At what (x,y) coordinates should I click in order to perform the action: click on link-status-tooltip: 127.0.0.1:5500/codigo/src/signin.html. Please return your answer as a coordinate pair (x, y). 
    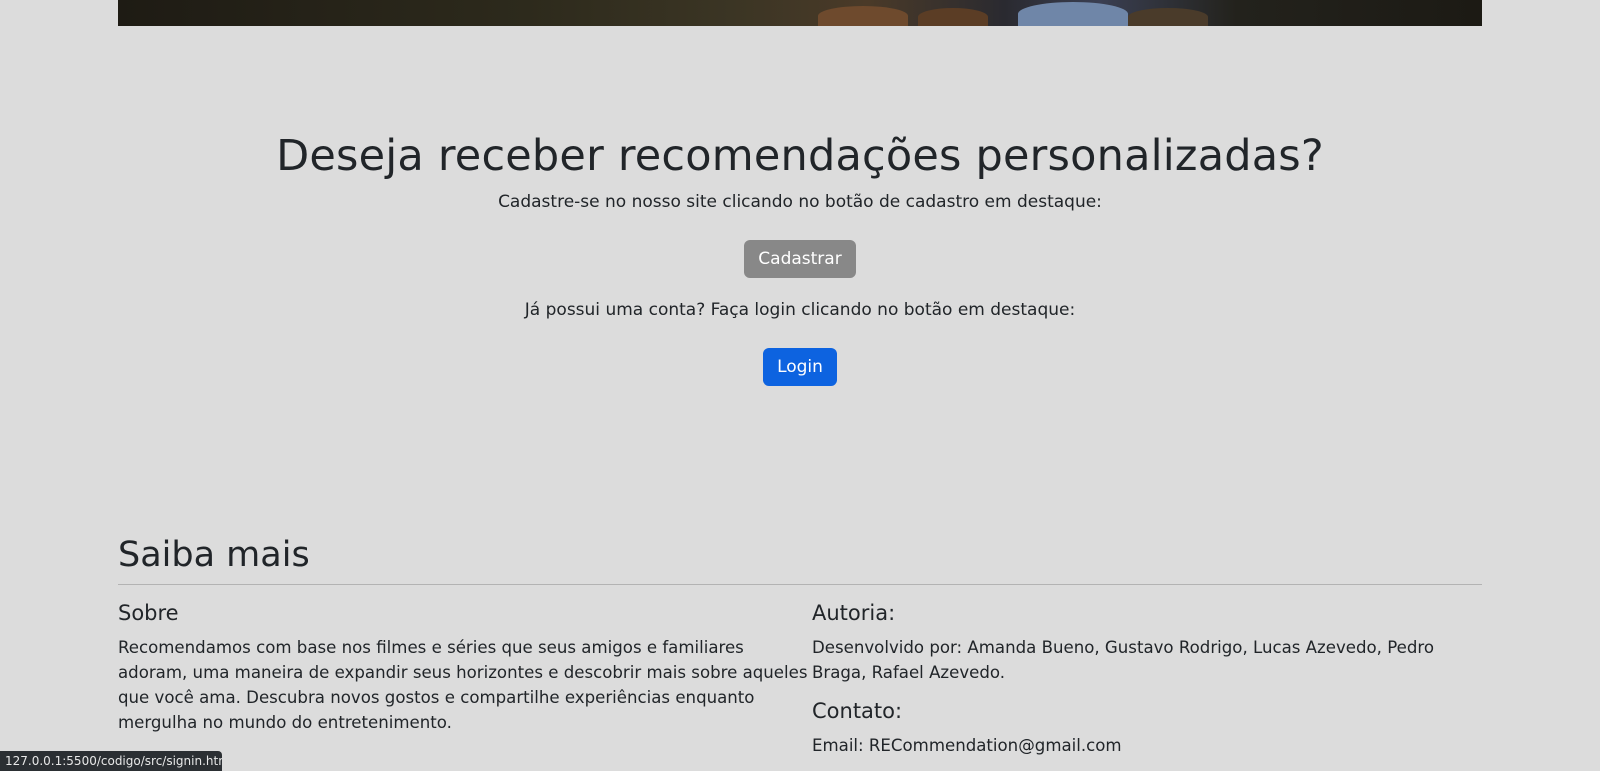
    Looking at the image, I should click on (111, 761).